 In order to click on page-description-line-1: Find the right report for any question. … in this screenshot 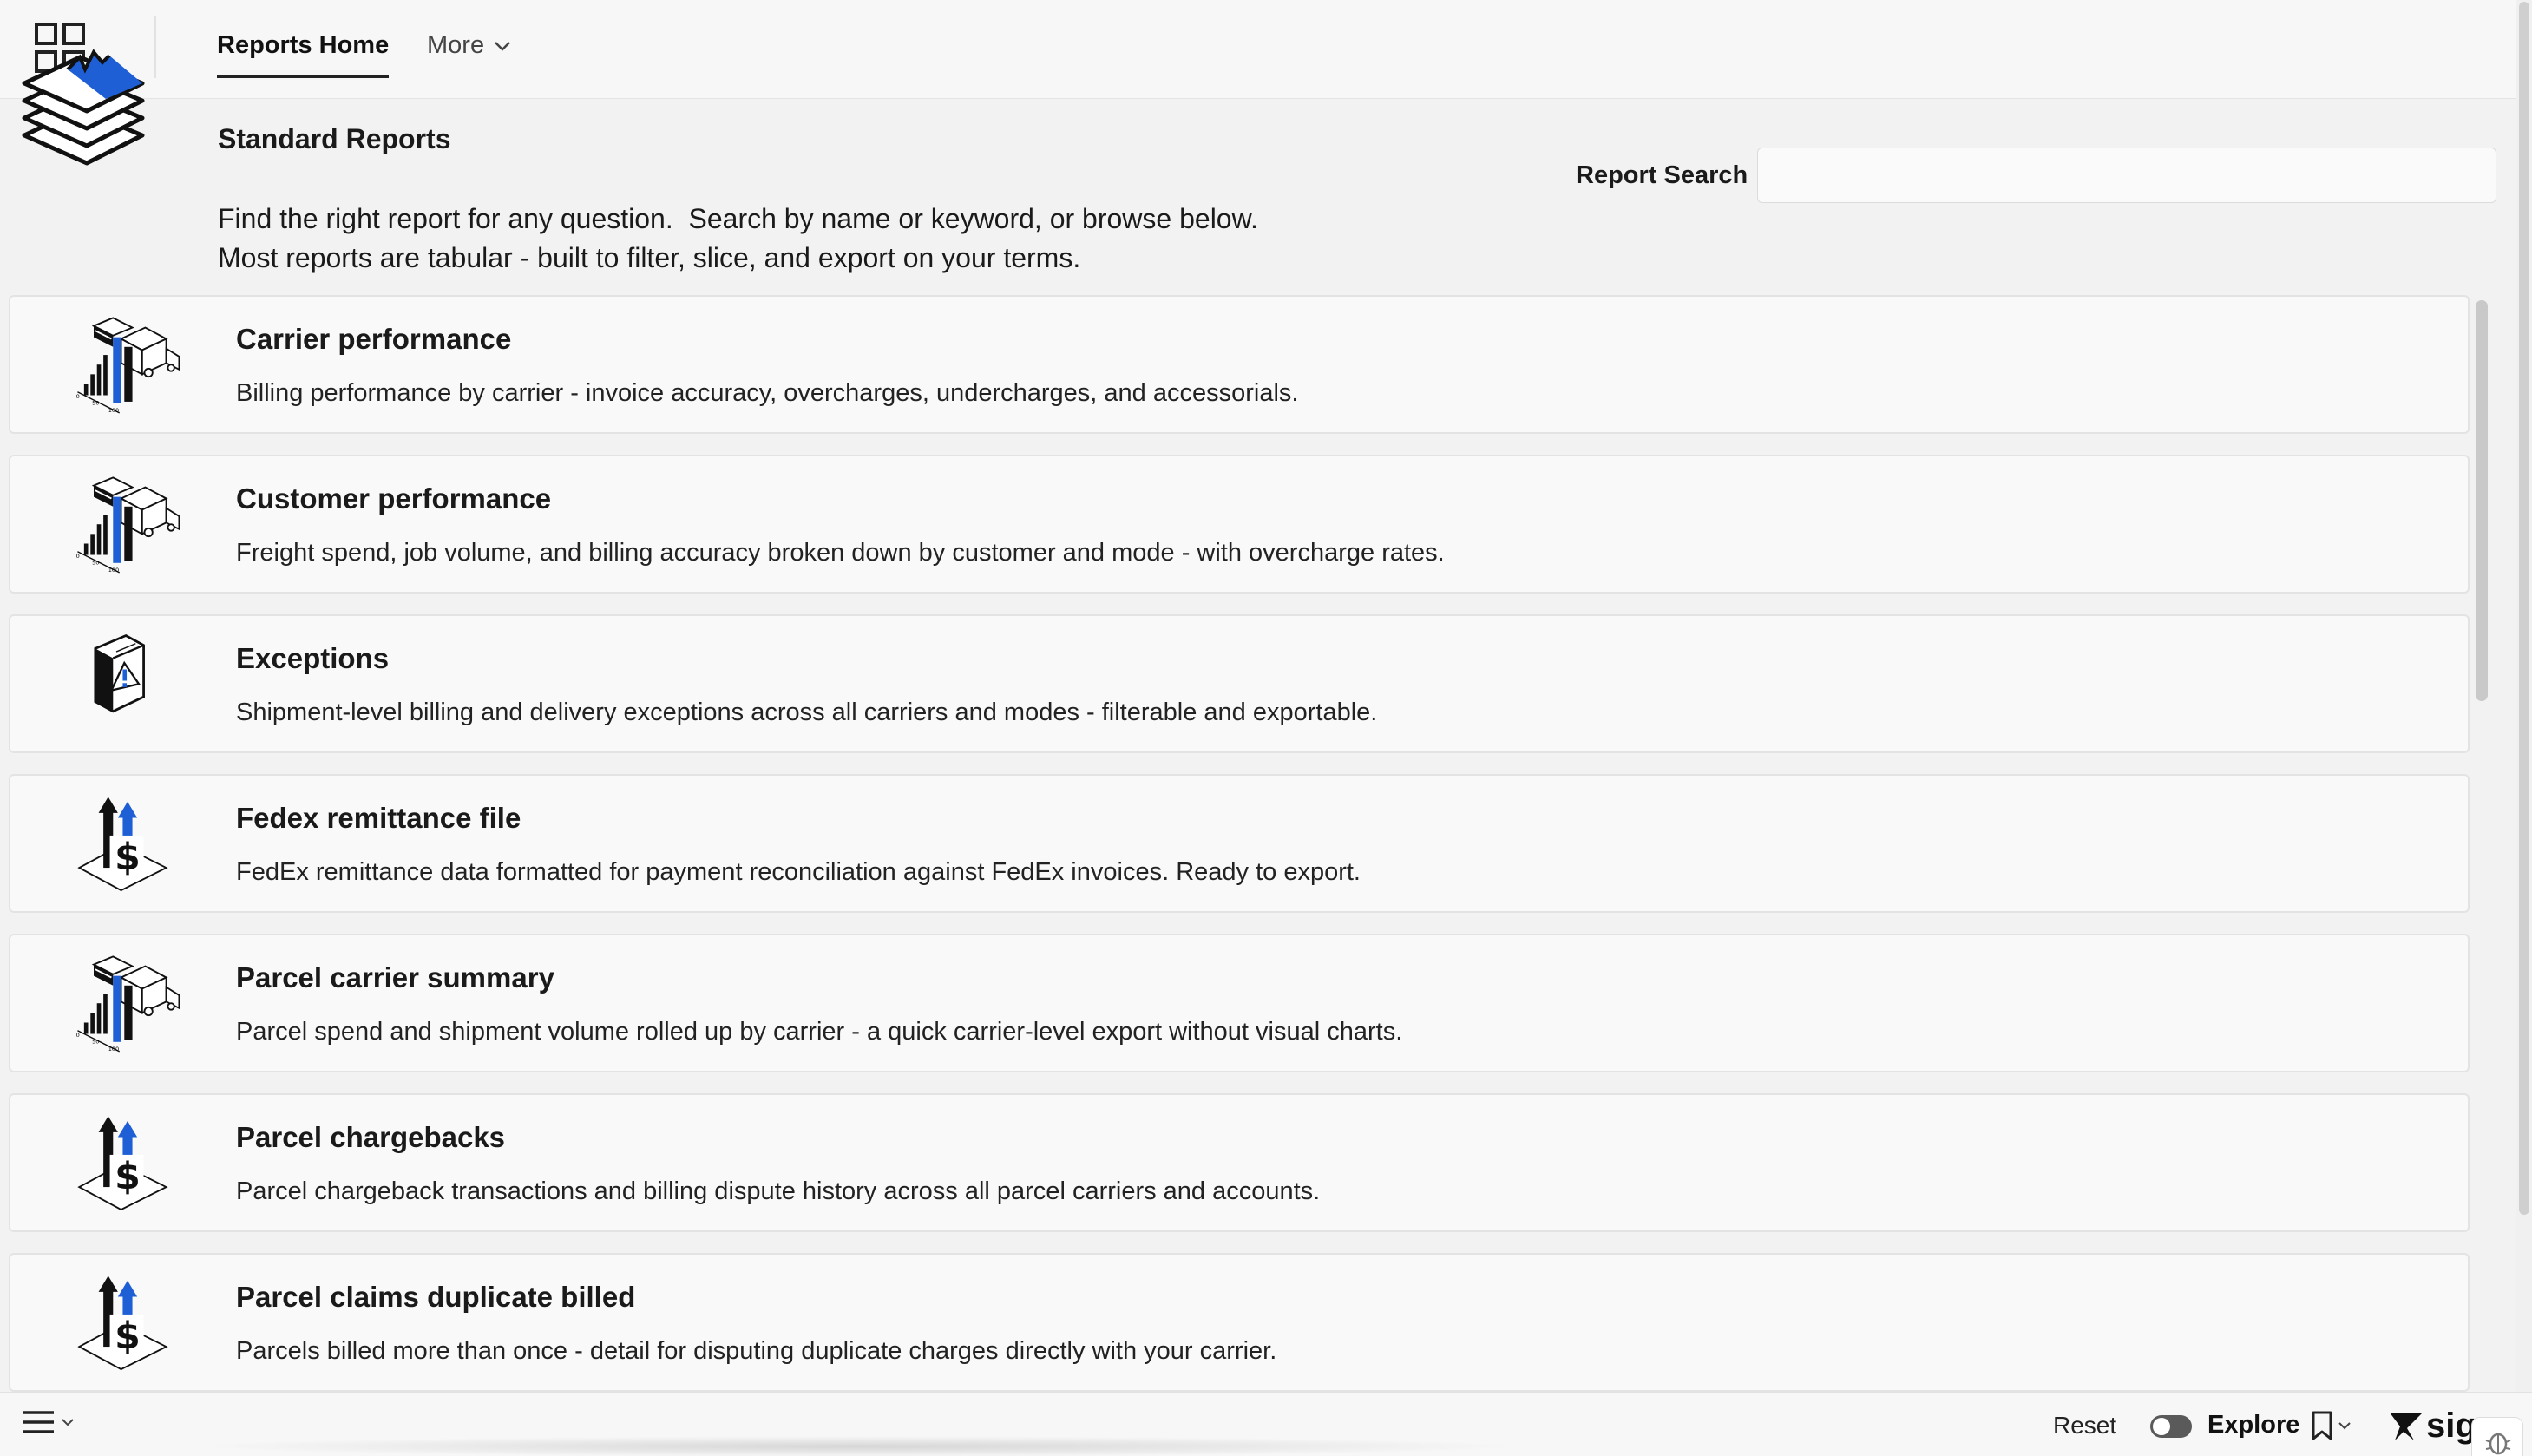, I will do `click(738, 218)`.